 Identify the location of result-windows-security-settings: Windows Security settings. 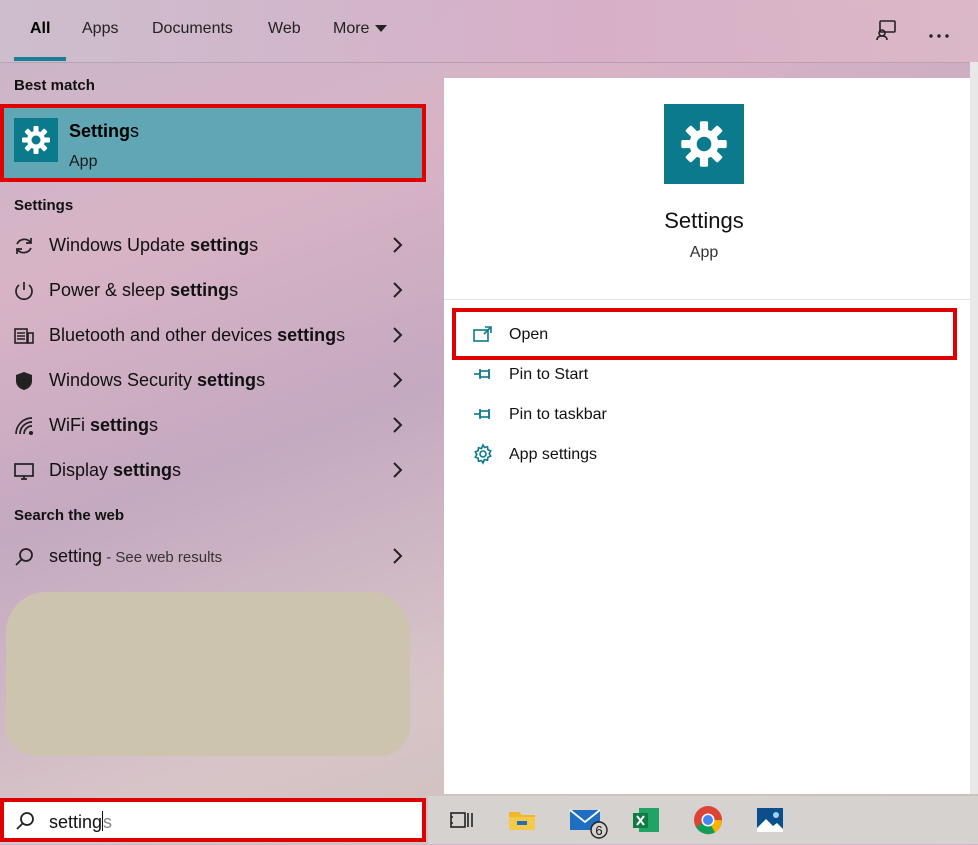
(214, 381).